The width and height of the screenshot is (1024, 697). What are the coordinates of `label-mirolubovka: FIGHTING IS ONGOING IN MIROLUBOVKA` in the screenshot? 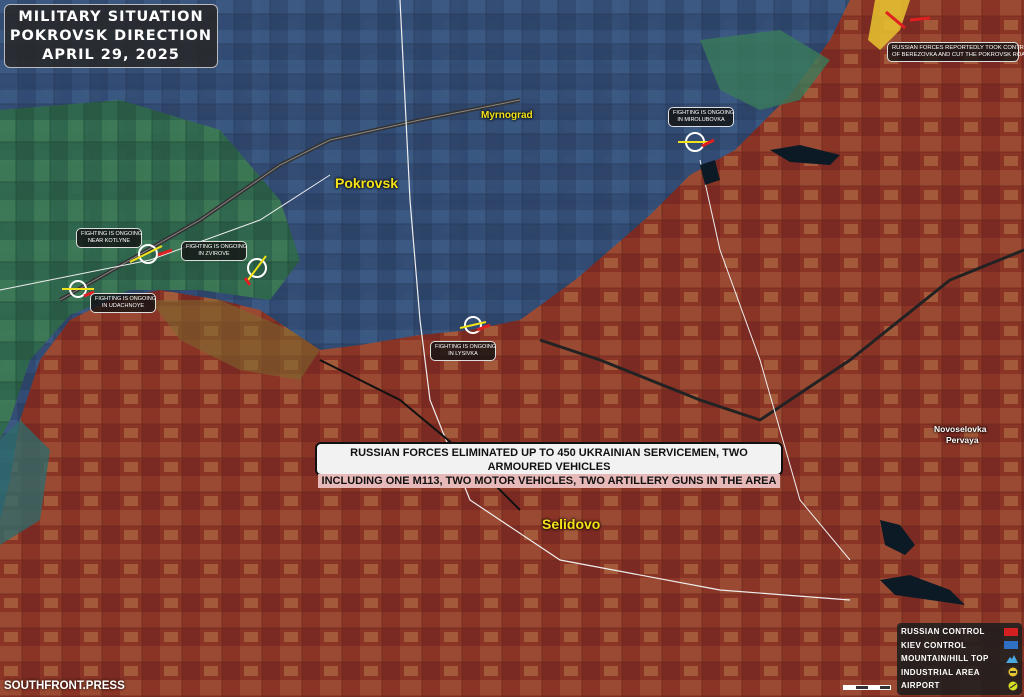 It's located at (701, 117).